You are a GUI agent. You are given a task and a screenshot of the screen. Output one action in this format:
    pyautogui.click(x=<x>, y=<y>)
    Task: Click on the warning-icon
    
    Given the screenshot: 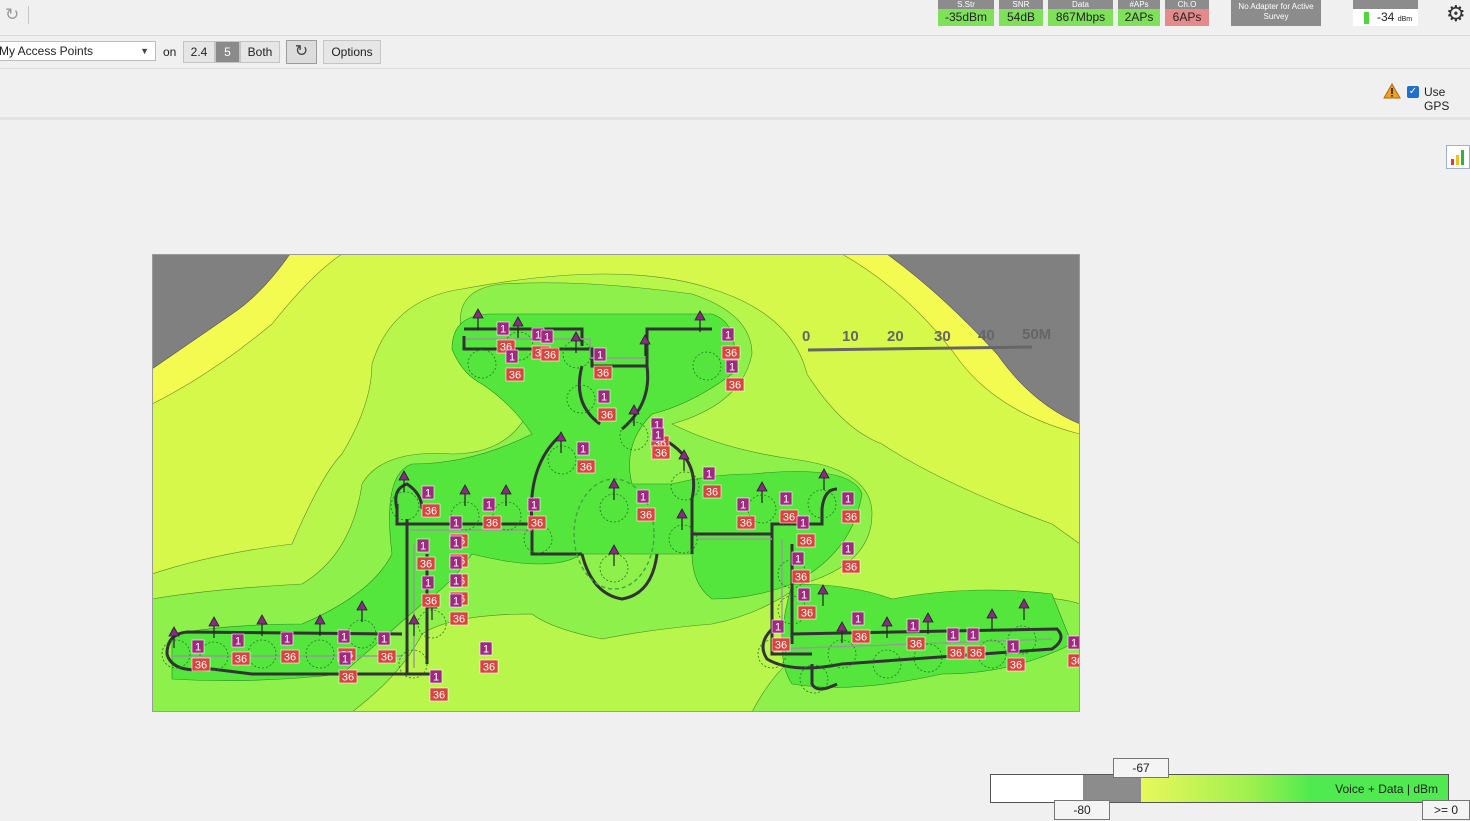 What is the action you would take?
    pyautogui.click(x=1392, y=91)
    